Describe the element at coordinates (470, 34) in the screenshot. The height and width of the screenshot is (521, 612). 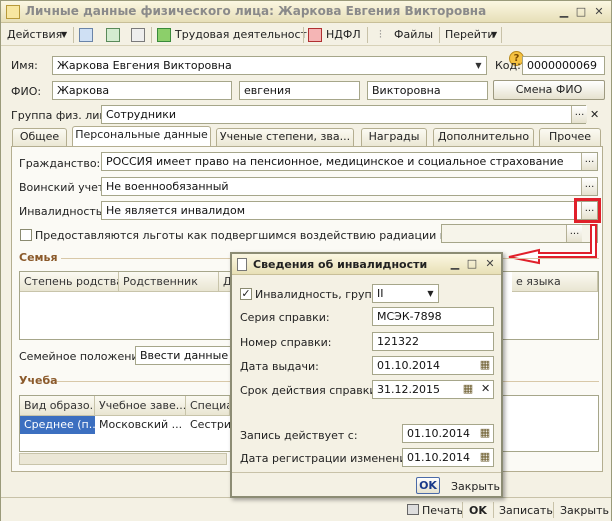
I see `goto-menu: Перейти` at that location.